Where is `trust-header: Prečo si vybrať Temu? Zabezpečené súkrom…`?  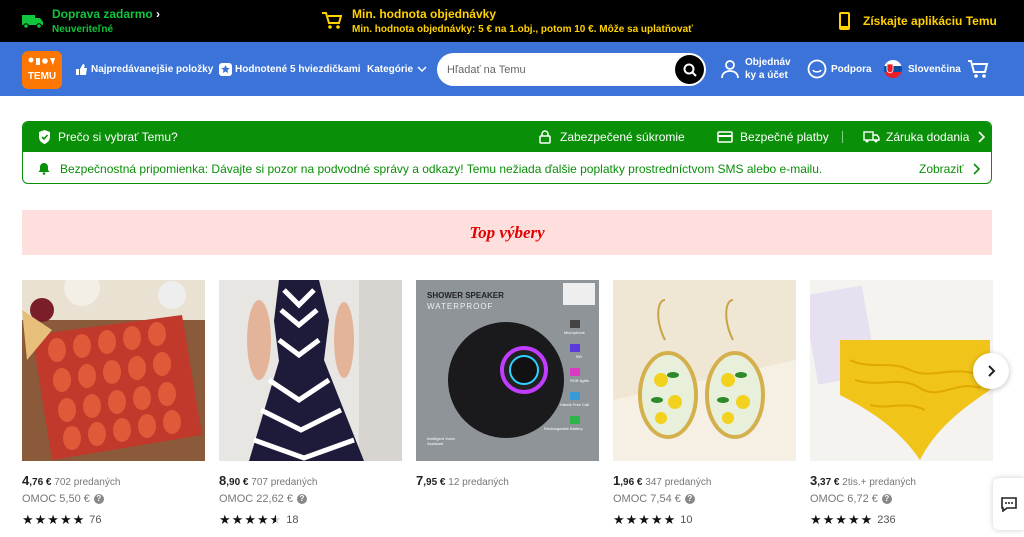 trust-header: Prečo si vybrať Temu? Zabezpečené súkrom… is located at coordinates (507, 137).